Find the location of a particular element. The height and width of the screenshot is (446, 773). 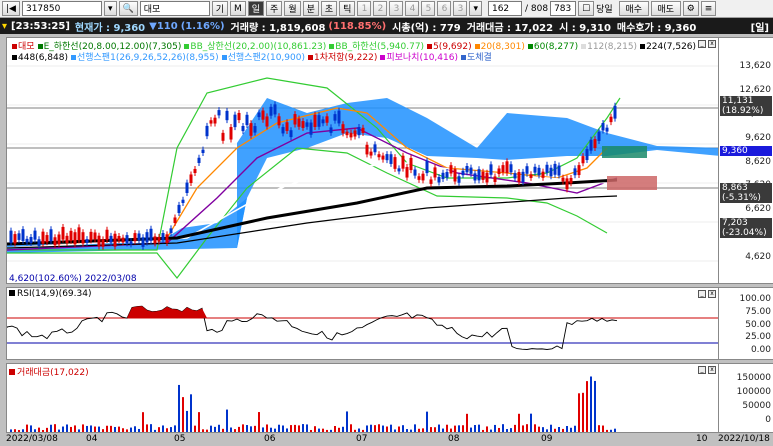

number-button-4: 5 is located at coordinates (428, 8).